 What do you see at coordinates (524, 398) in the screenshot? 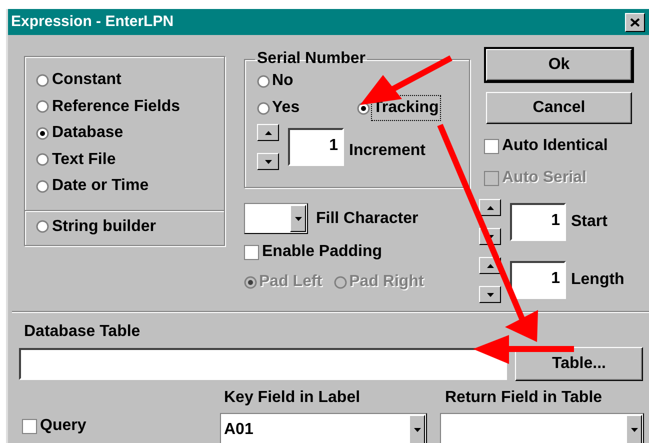
I see `return-field-label: Return Field in Table` at bounding box center [524, 398].